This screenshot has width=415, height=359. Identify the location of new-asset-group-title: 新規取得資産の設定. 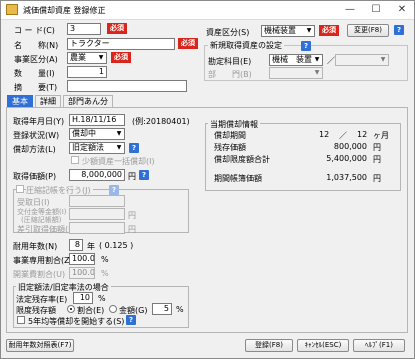
(246, 45).